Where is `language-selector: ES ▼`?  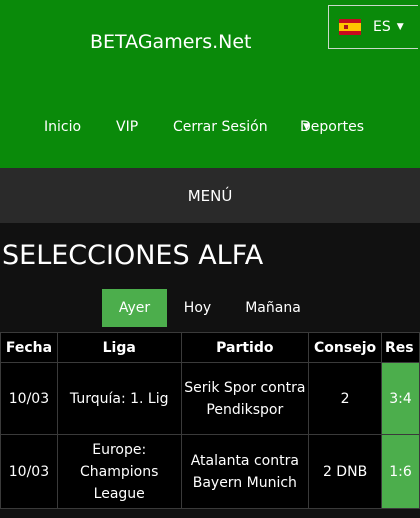
language-selector: ES ▼ is located at coordinates (373, 27).